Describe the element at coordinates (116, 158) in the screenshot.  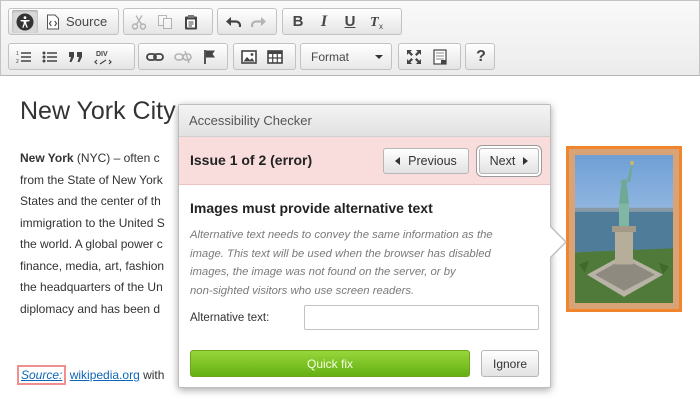
I see `paragraph-text: (NYC) – often c` at that location.